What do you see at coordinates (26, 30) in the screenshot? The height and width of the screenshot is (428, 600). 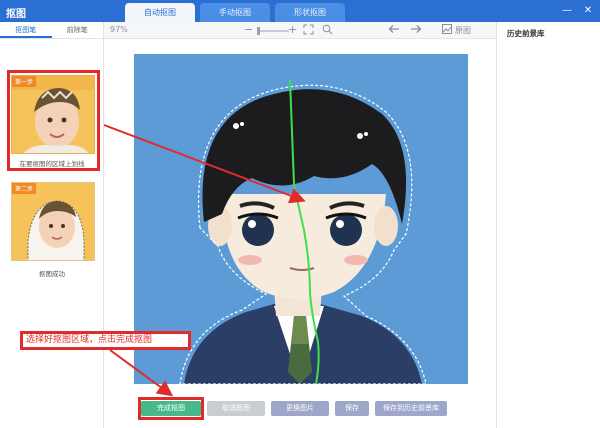 I see `tab-cutout-brush: 抠图笔` at bounding box center [26, 30].